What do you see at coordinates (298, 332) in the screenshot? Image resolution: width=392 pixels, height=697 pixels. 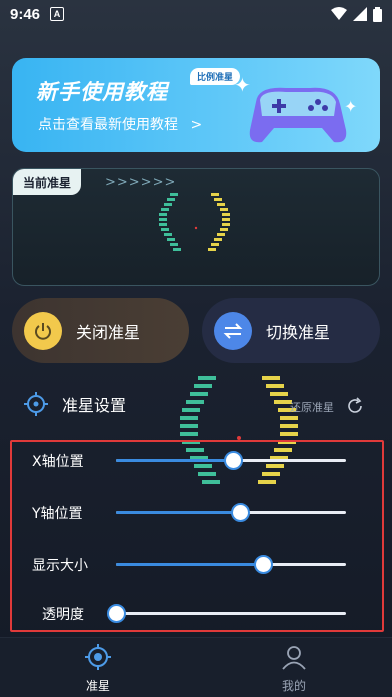 I see `switch-crosshair-label: 切换准星` at bounding box center [298, 332].